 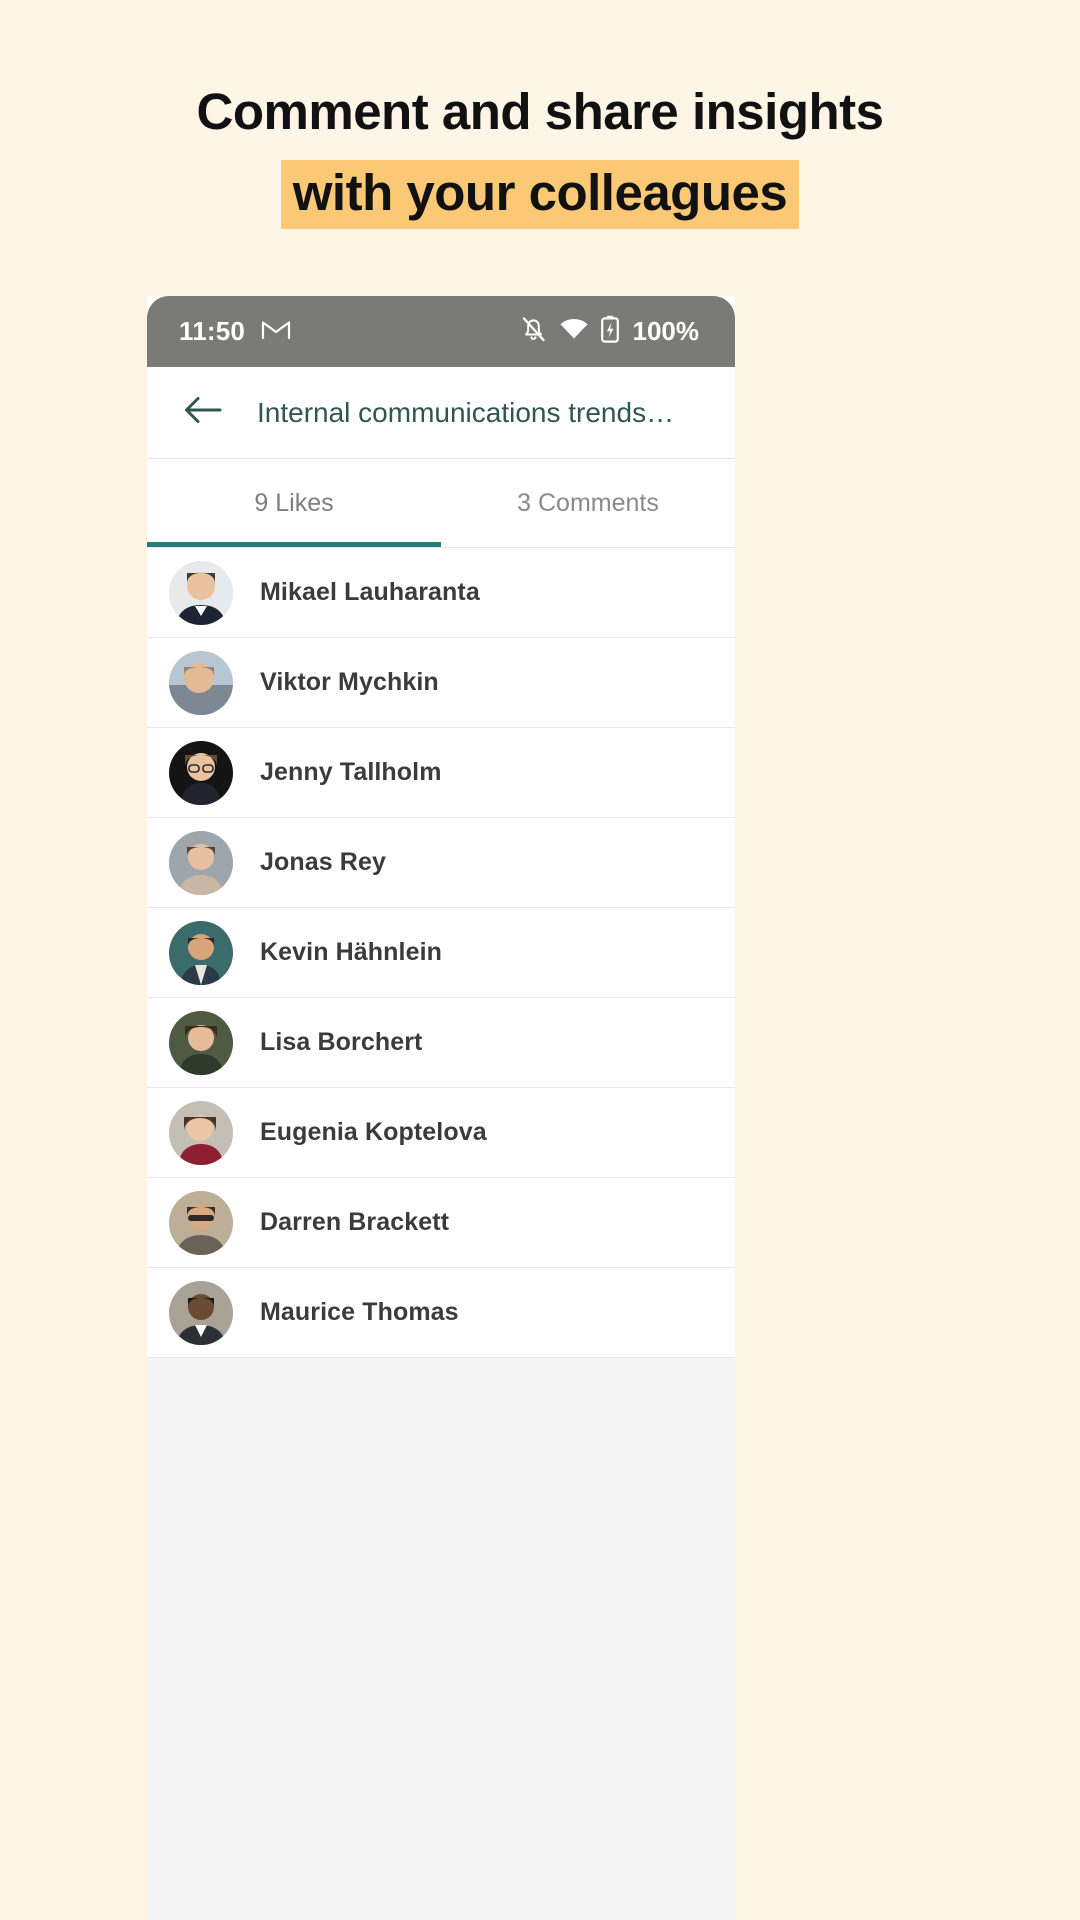 I want to click on tab-likes-label: 9 Likes, so click(x=294, y=502).